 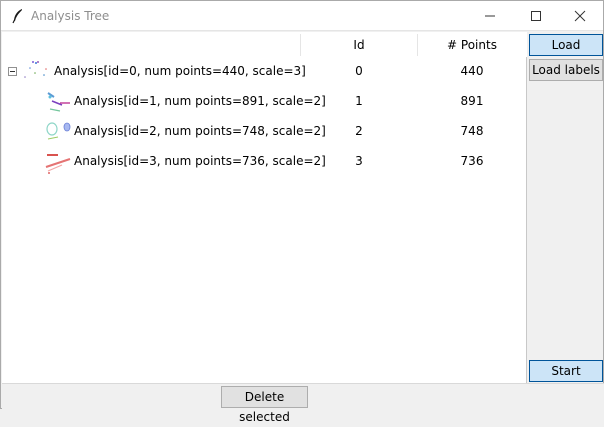 What do you see at coordinates (359, 45) in the screenshot?
I see `column-header-id: Id` at bounding box center [359, 45].